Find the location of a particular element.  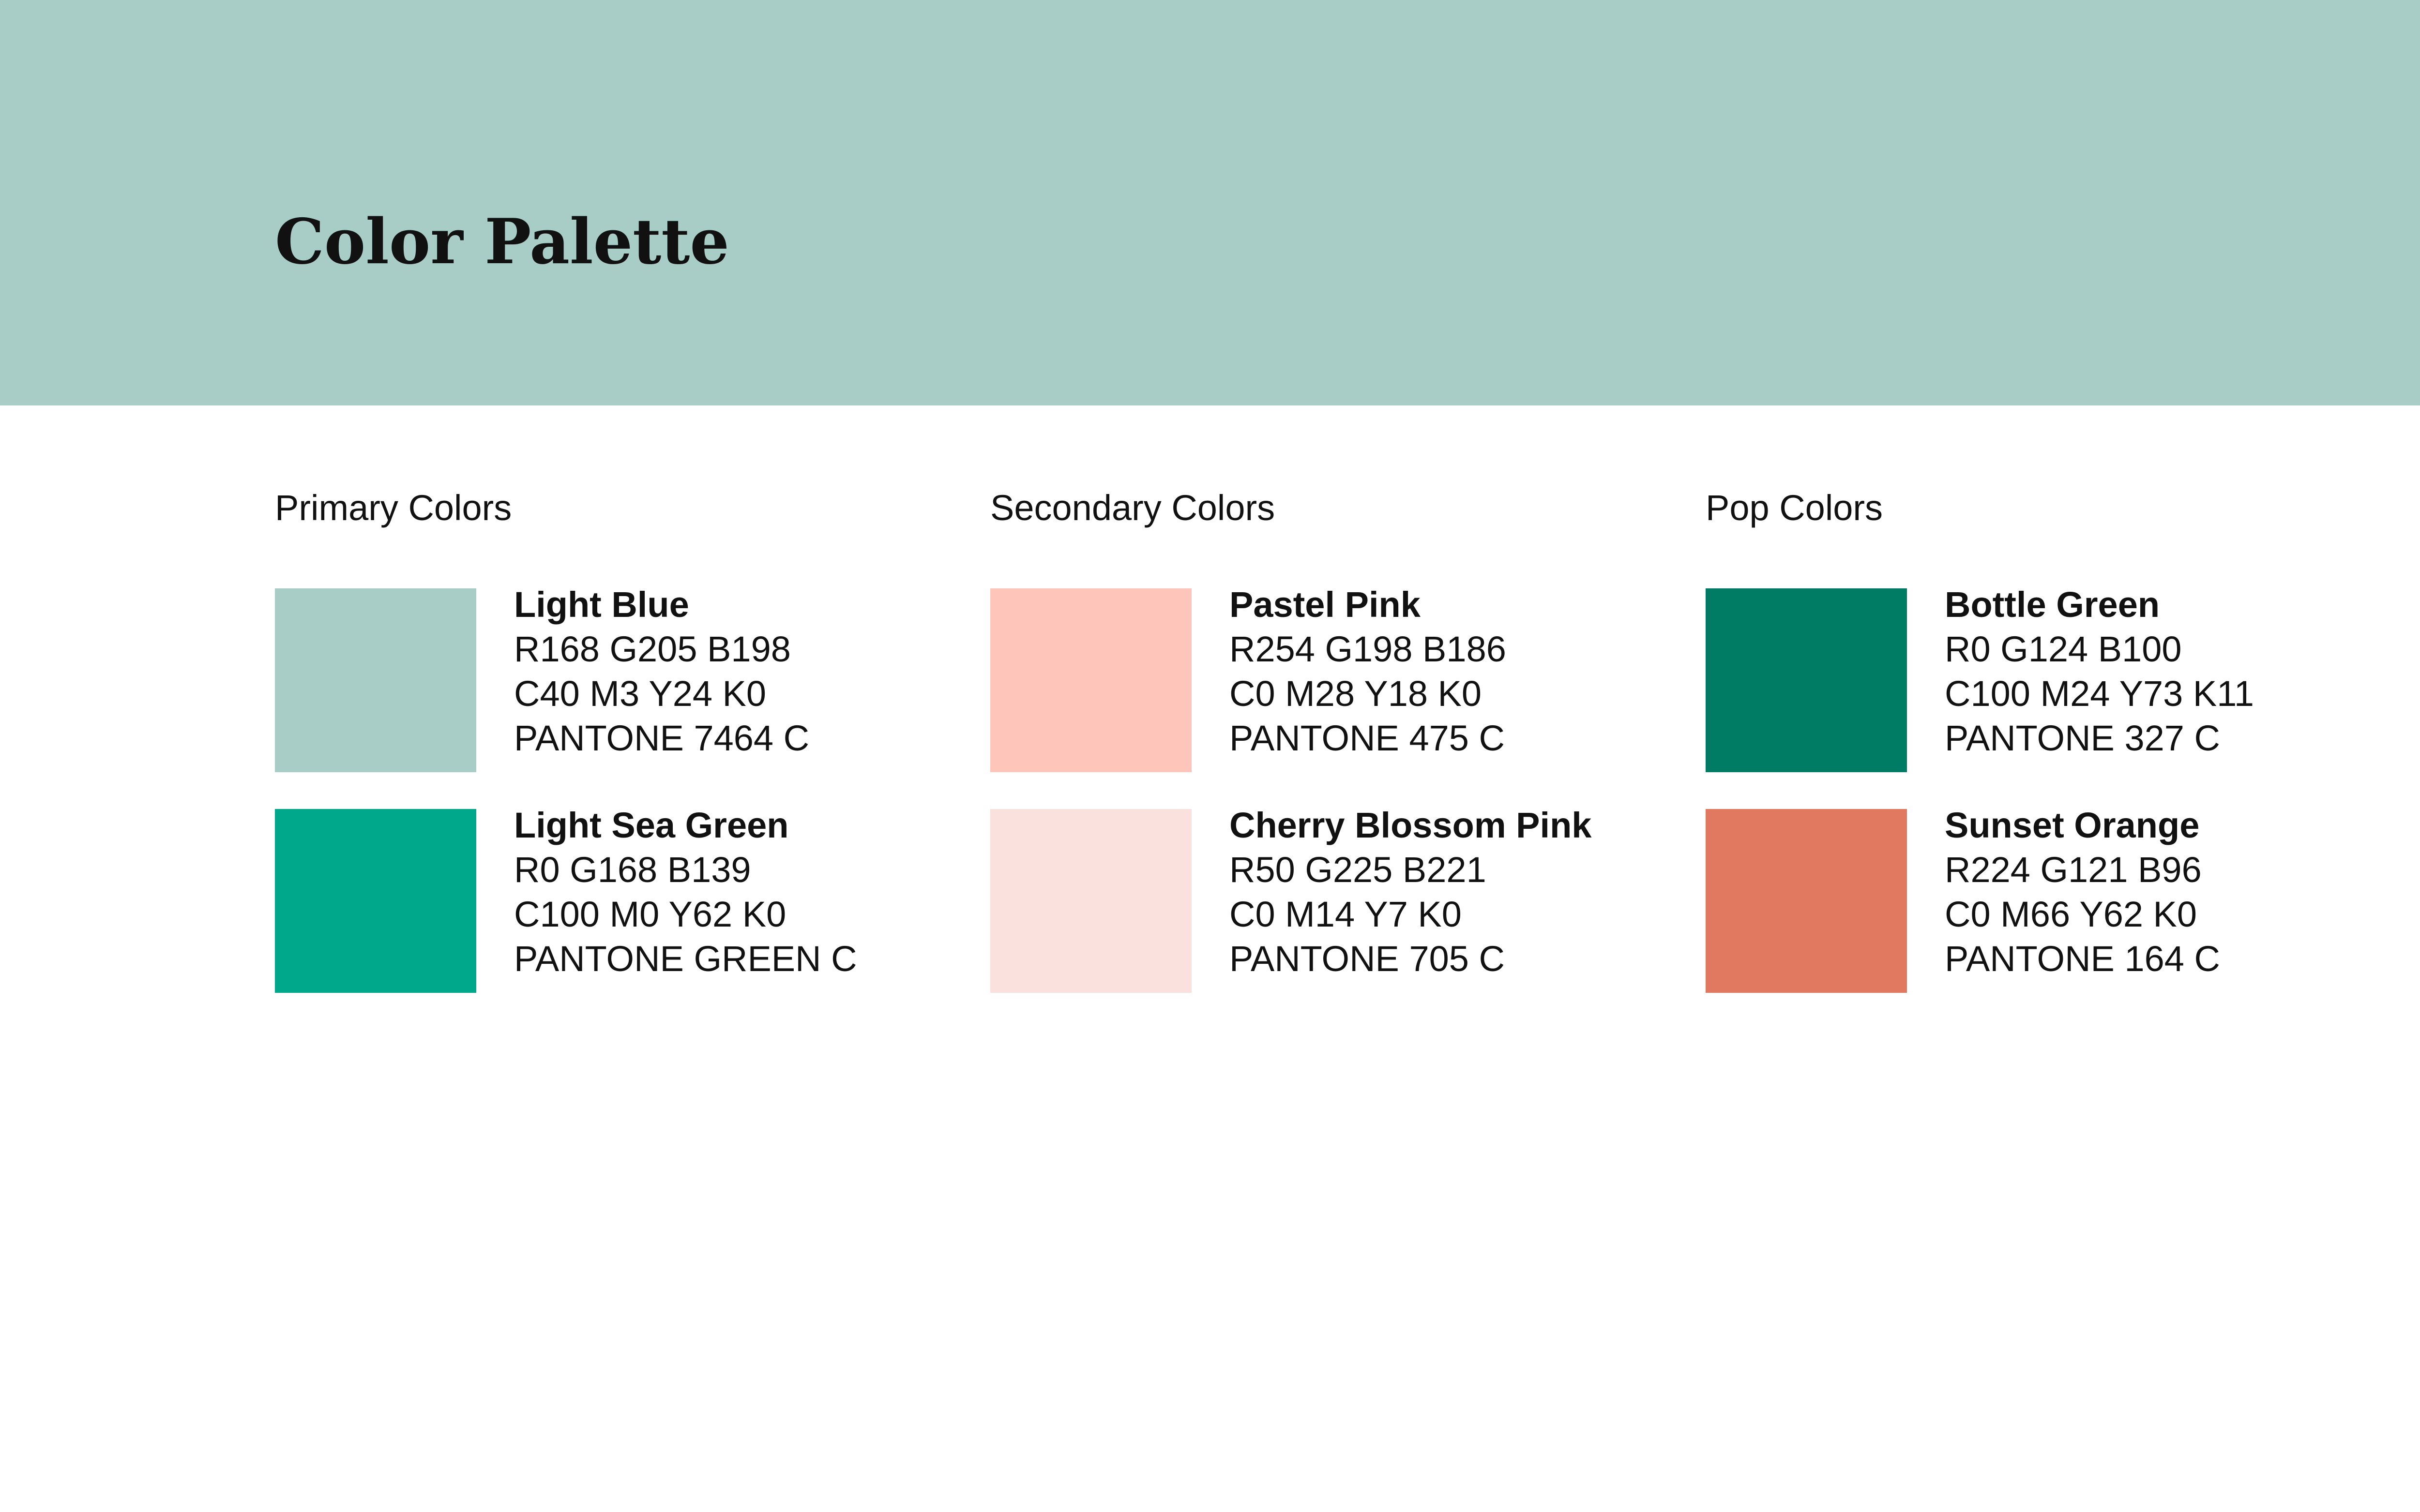

color-pantone: PANTONE 327 C is located at coordinates (2082, 738).